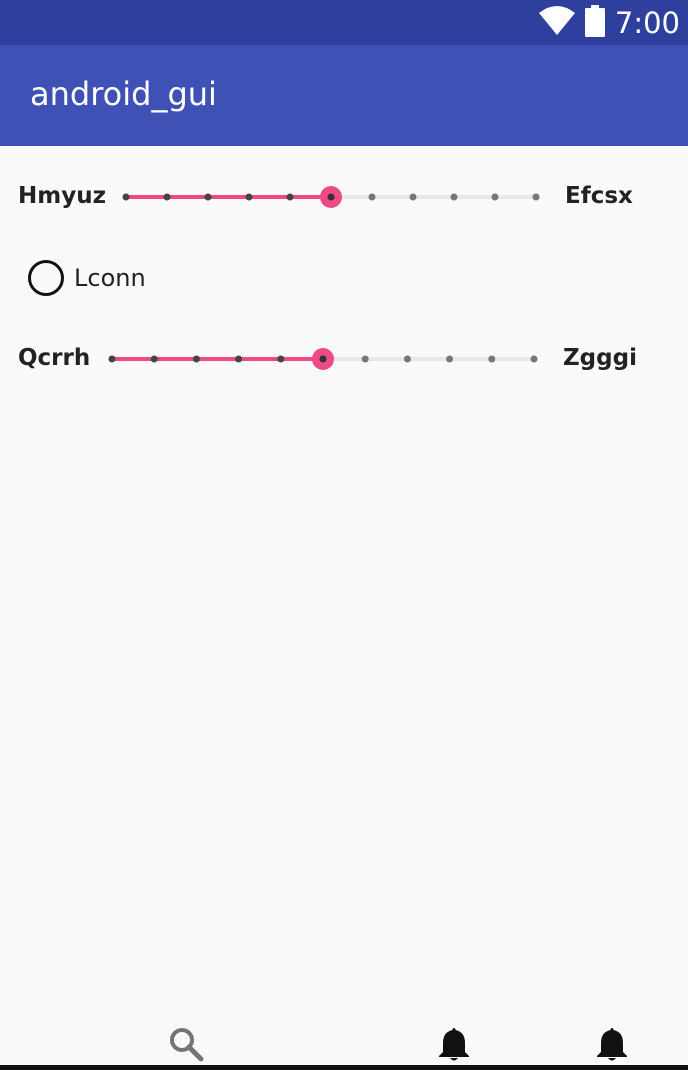 The width and height of the screenshot is (688, 1070). I want to click on slider-left-label: Hmyuz, so click(62, 196).